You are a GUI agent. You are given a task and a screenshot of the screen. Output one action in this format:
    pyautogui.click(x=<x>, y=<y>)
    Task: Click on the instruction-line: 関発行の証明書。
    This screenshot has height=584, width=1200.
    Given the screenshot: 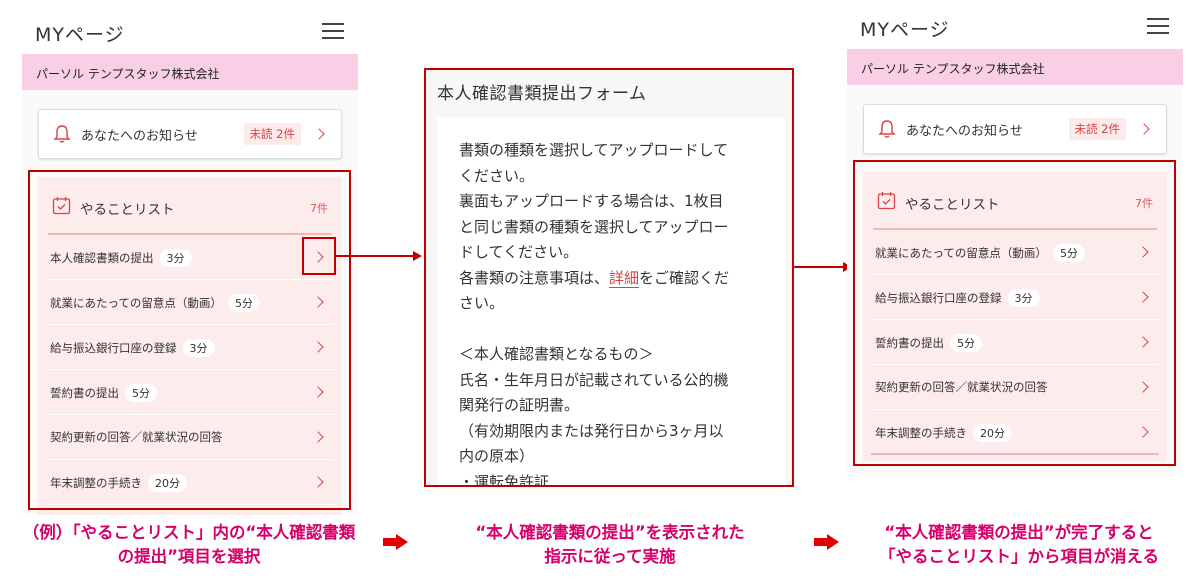 What is the action you would take?
    pyautogui.click(x=519, y=405)
    